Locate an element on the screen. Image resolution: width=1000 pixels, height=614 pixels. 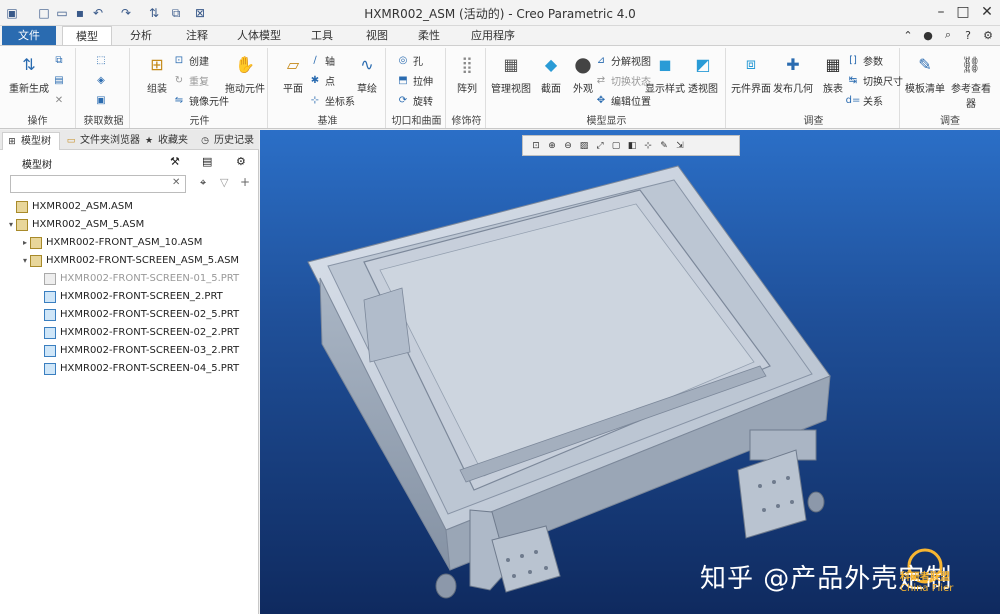
user-defined-feature-icon: ⬚ is located at coordinates (102, 60).